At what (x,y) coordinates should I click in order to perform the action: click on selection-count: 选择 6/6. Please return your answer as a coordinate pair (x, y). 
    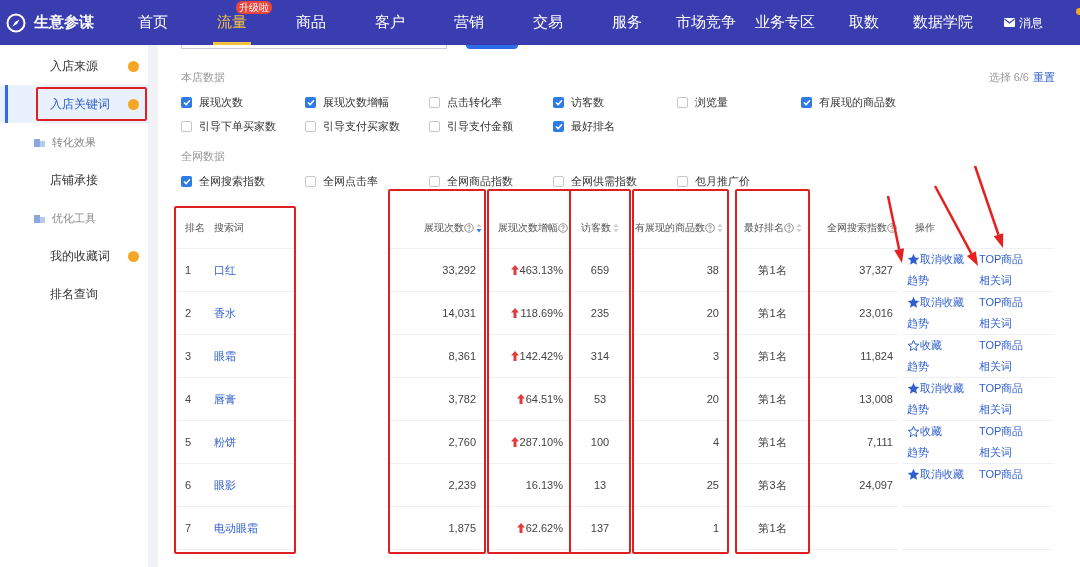
    Looking at the image, I should click on (1008, 77).